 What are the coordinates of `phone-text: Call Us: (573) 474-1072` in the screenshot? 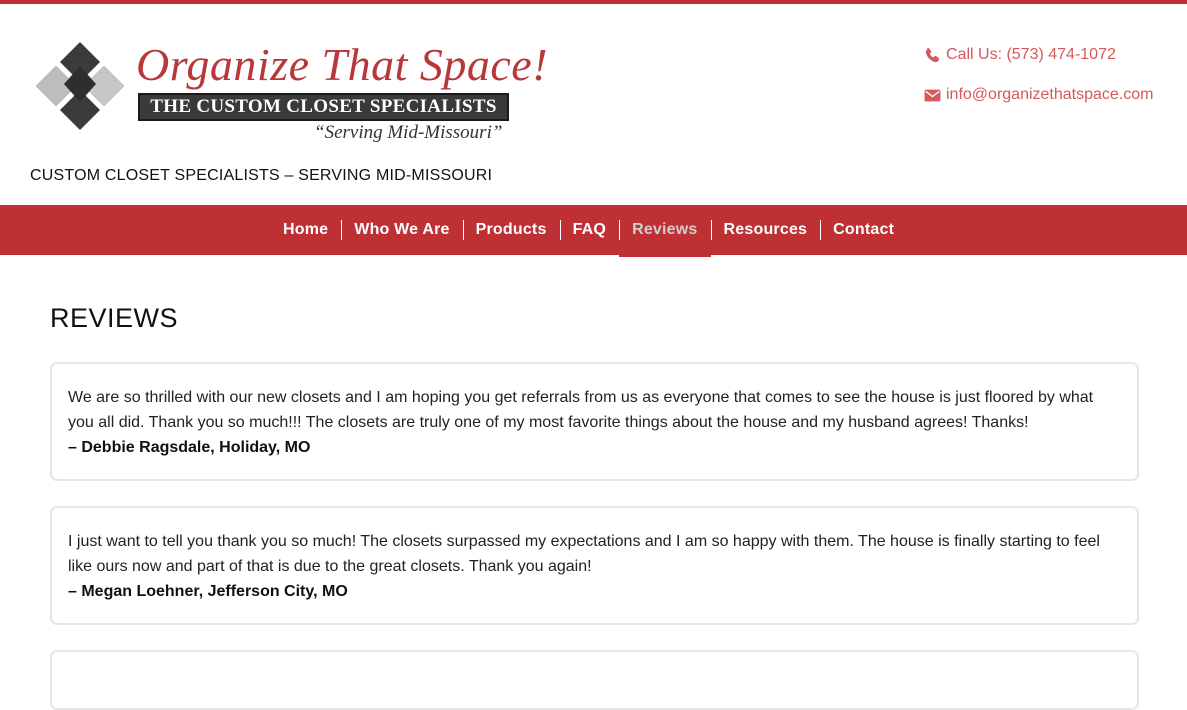 It's located at (1031, 54).